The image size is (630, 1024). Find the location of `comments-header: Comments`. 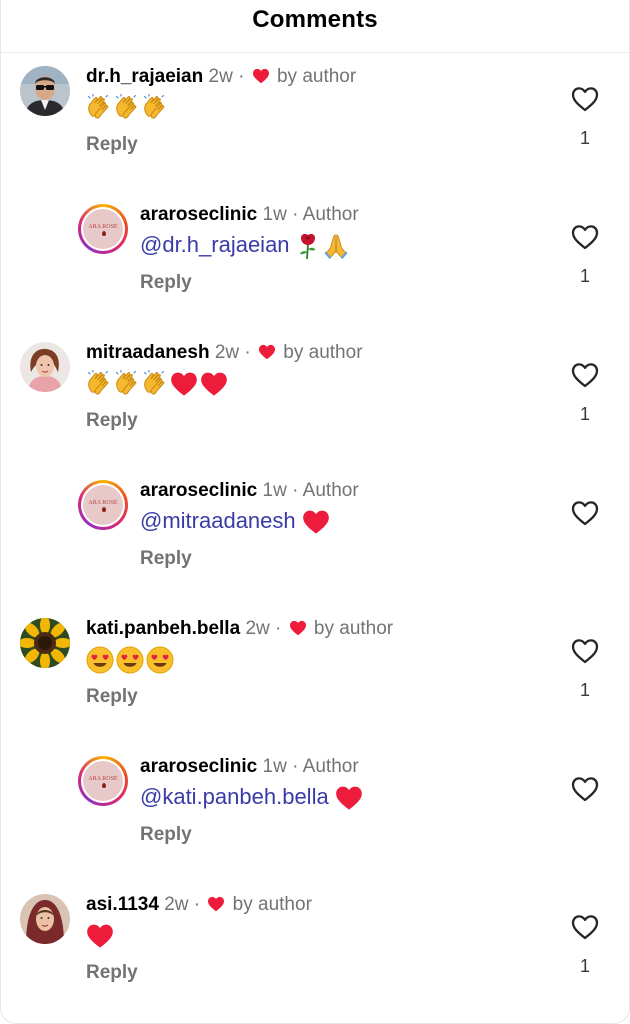

comments-header: Comments is located at coordinates (315, 26).